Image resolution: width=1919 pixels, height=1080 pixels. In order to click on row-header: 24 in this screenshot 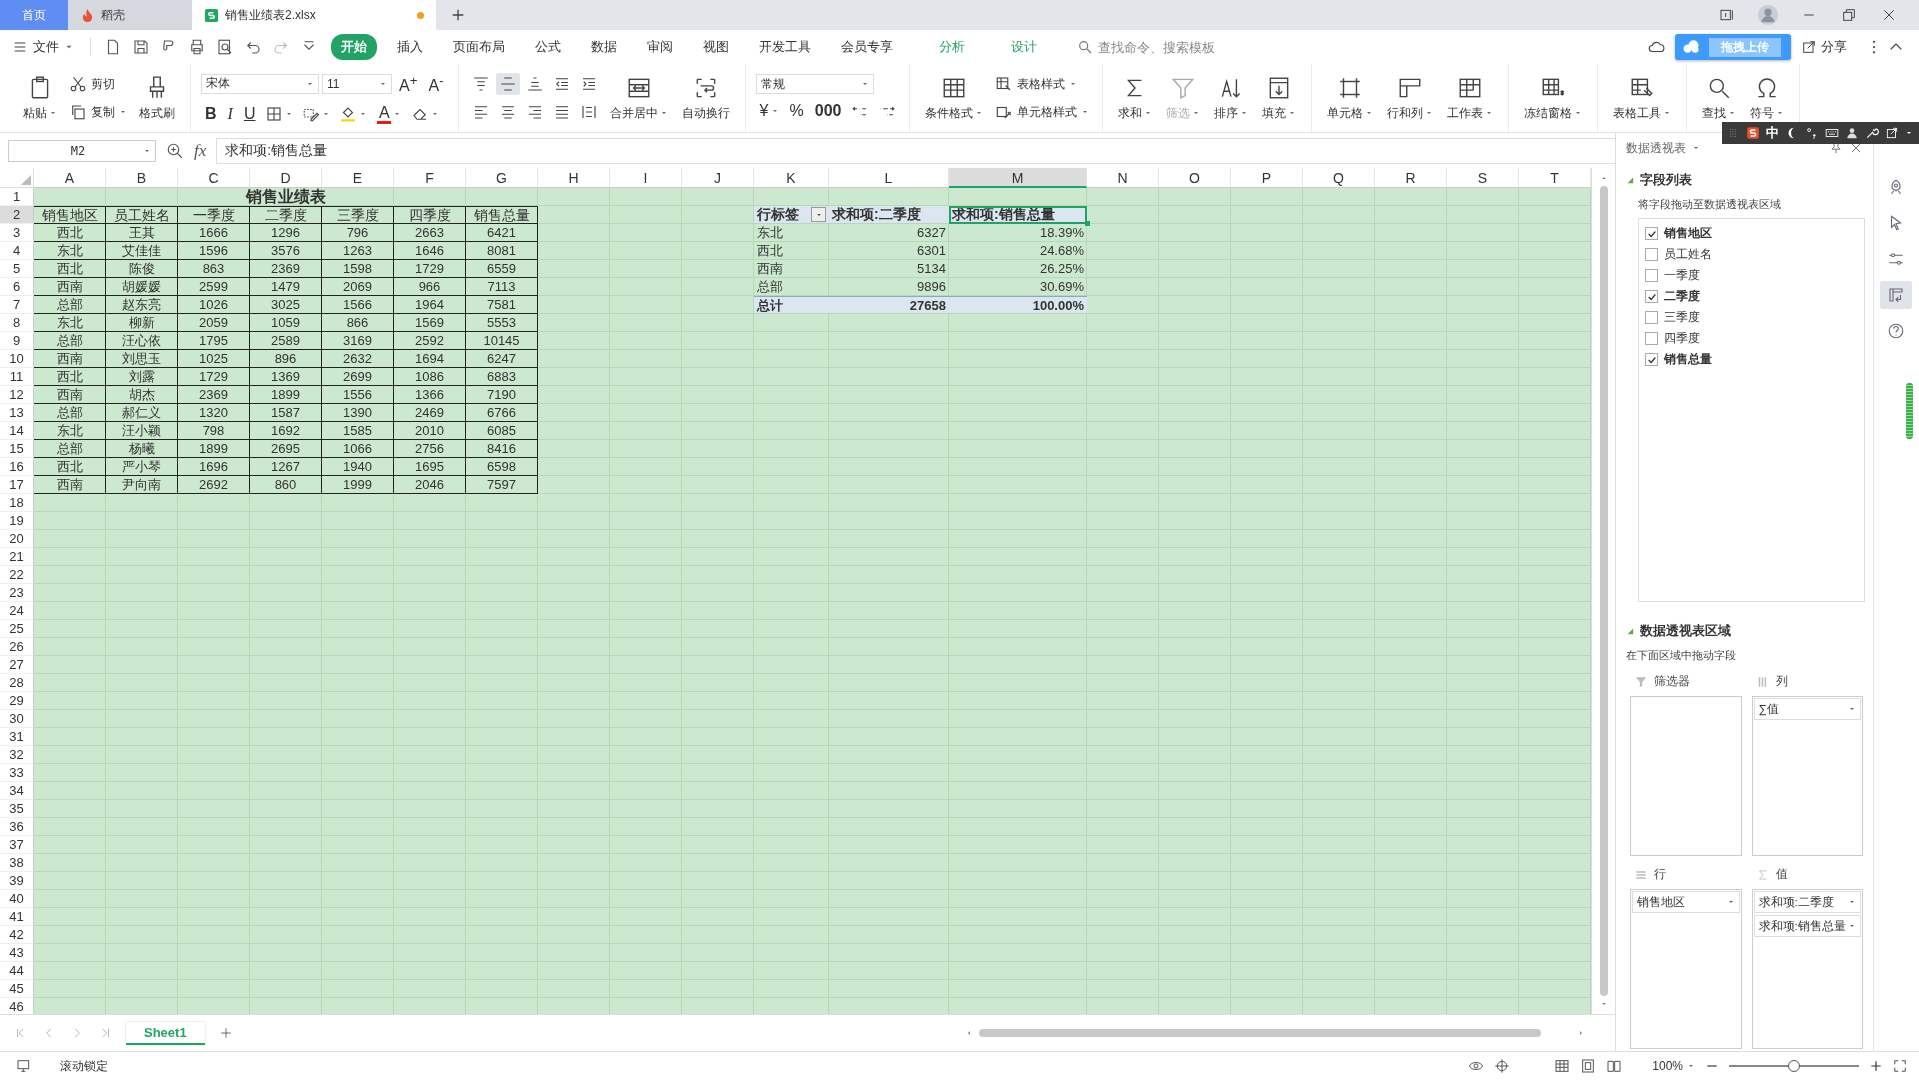, I will do `click(17, 611)`.